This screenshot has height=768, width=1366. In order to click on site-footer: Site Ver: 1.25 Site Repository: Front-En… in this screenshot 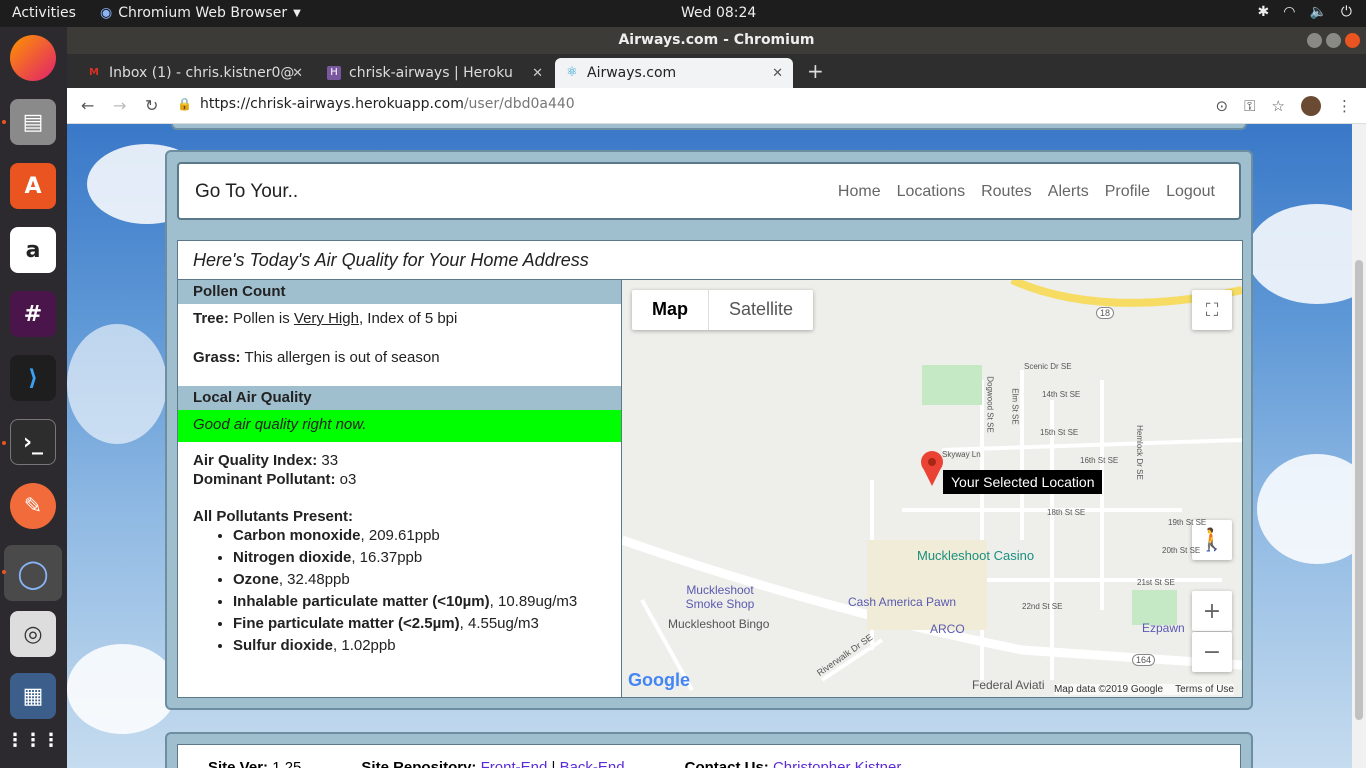, I will do `click(709, 750)`.